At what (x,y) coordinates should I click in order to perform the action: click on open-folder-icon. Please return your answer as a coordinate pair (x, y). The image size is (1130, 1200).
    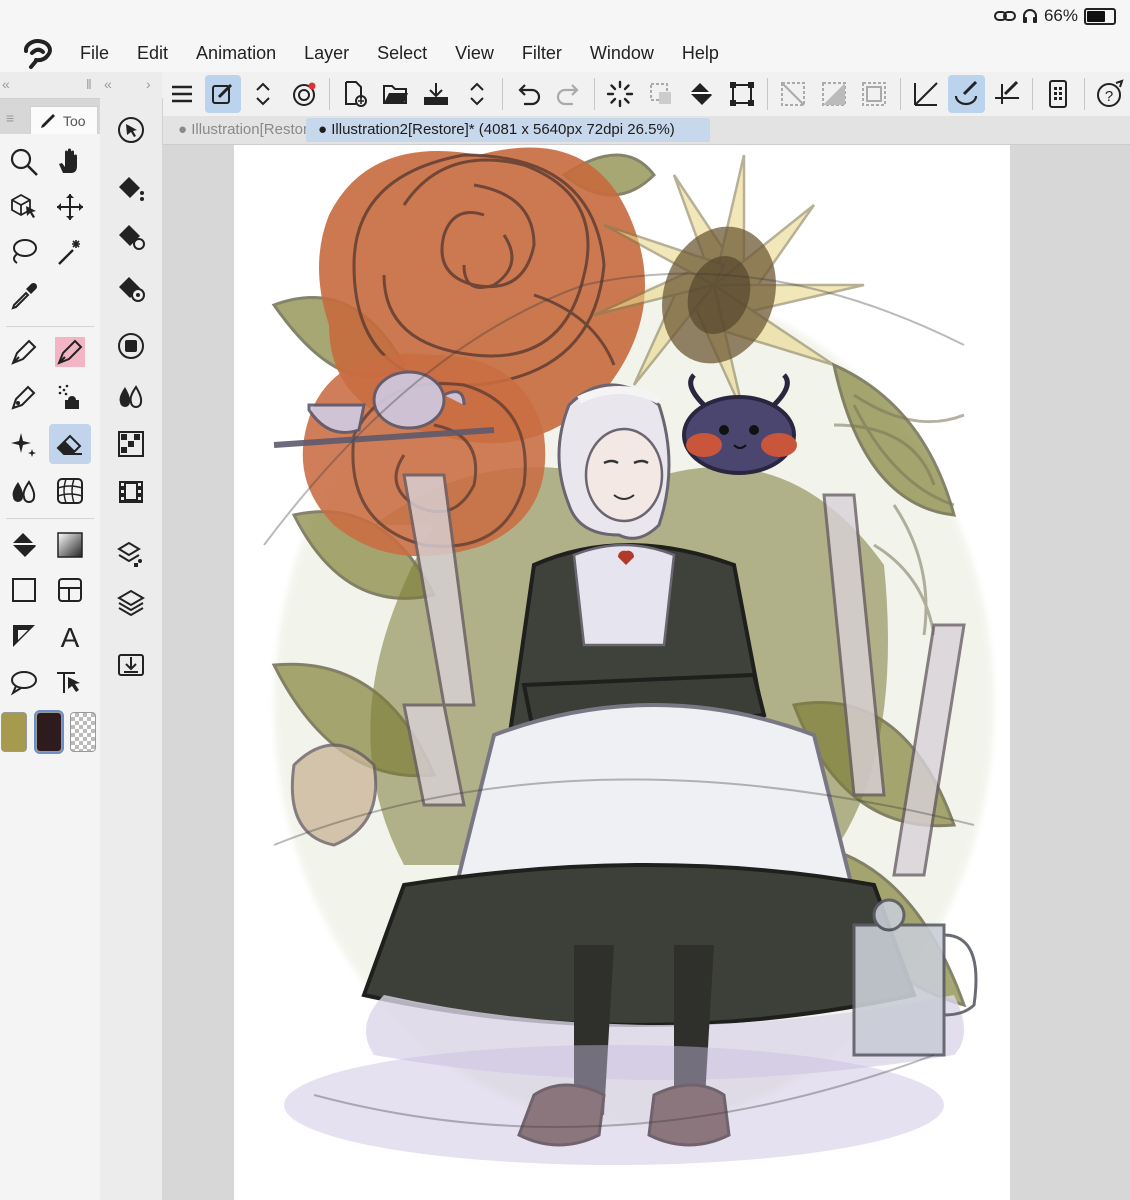
    Looking at the image, I should click on (396, 94).